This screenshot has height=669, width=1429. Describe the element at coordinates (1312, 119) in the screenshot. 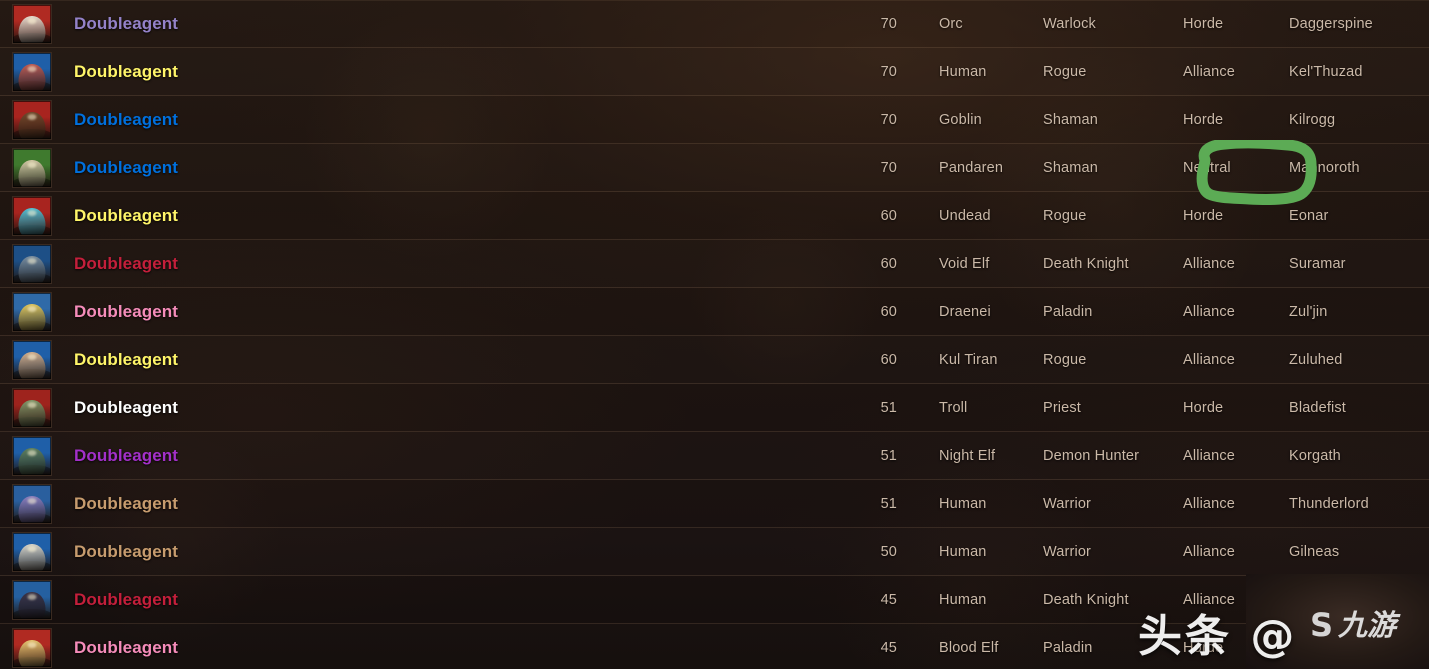

I see `character-realm: Kilrogg` at that location.